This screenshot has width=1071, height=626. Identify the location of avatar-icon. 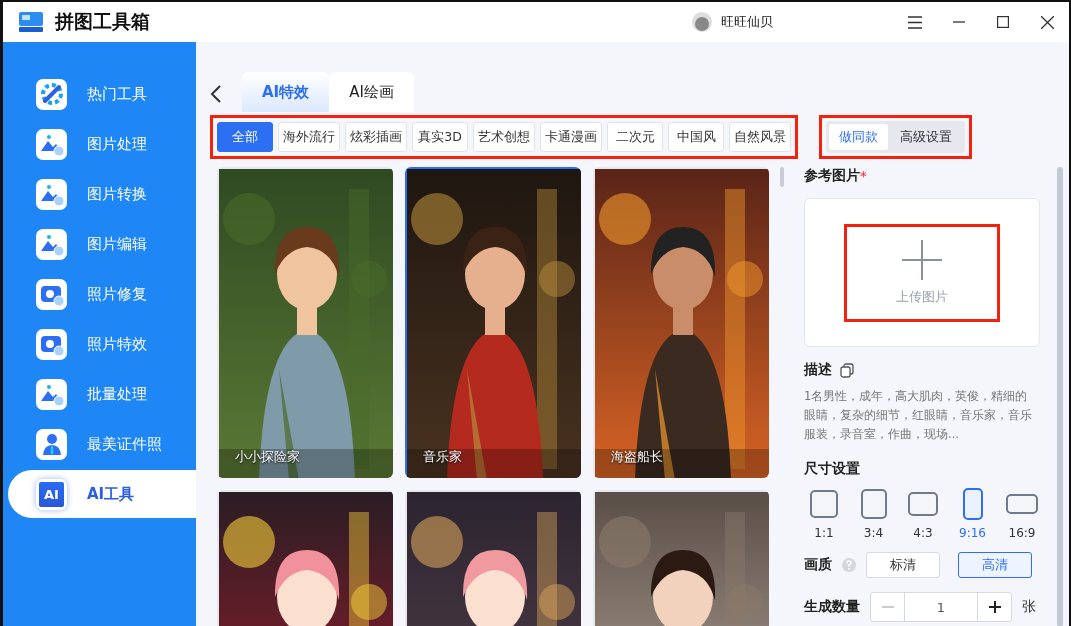
(702, 22).